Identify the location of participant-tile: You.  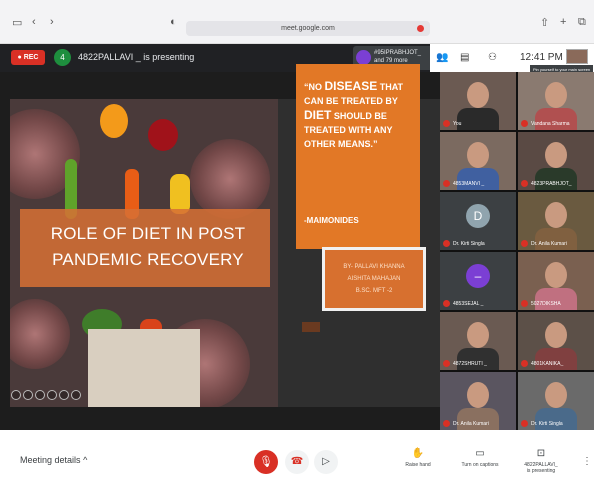
(478, 101).